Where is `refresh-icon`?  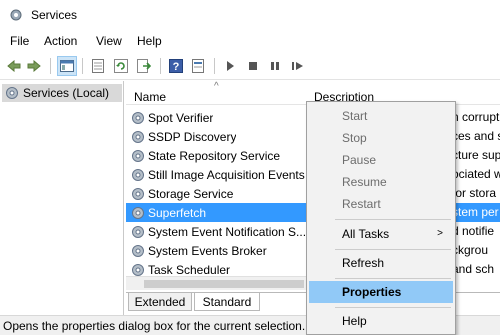
refresh-icon is located at coordinates (121, 66).